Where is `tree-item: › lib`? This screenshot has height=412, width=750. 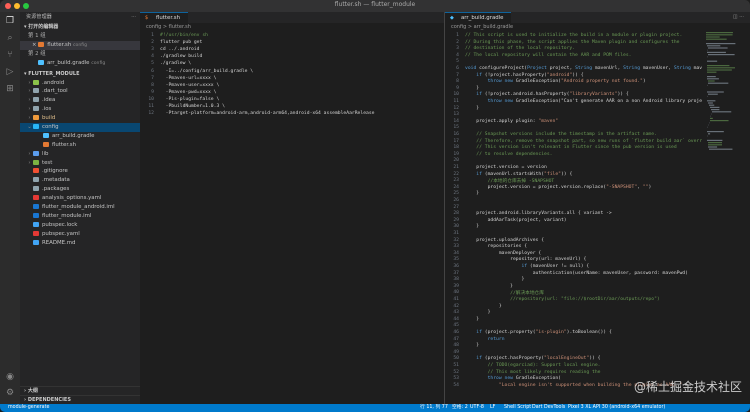 tree-item: › lib is located at coordinates (80, 154).